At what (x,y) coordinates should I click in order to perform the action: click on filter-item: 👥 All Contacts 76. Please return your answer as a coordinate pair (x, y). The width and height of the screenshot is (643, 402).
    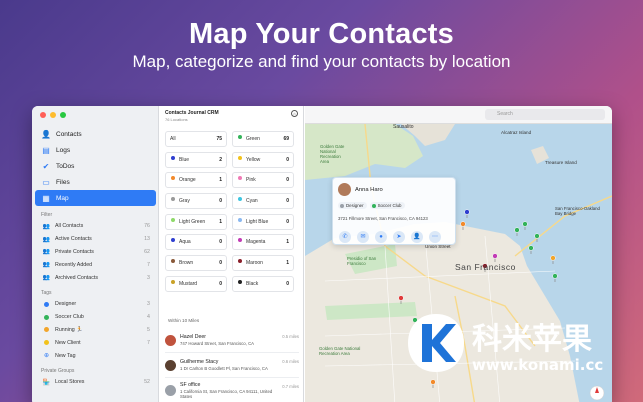
    Looking at the image, I should click on (95, 226).